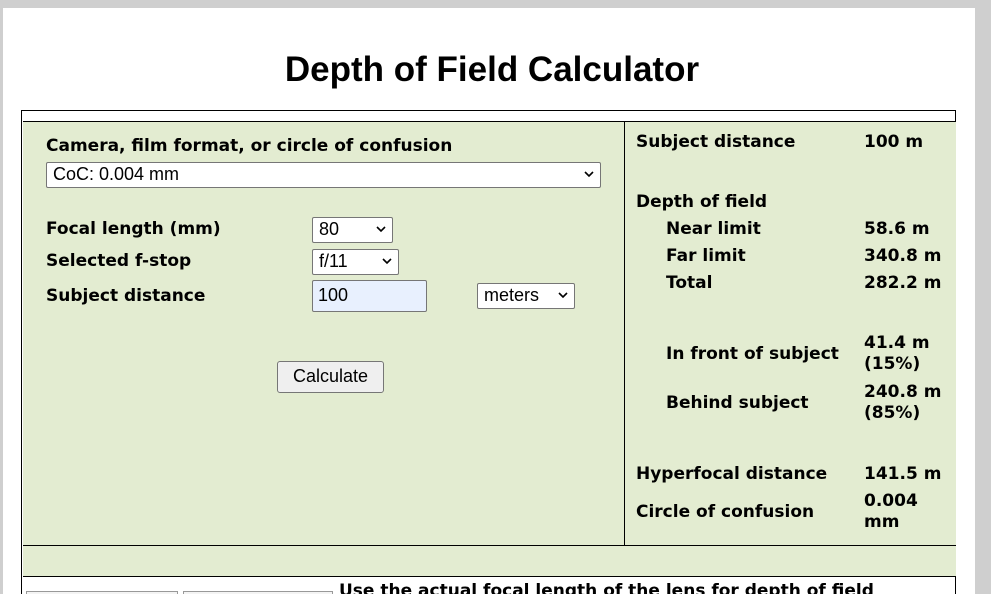 Image resolution: width=991 pixels, height=594 pixels. Describe the element at coordinates (355, 262) in the screenshot. I see `fstop-select: f/11` at that location.